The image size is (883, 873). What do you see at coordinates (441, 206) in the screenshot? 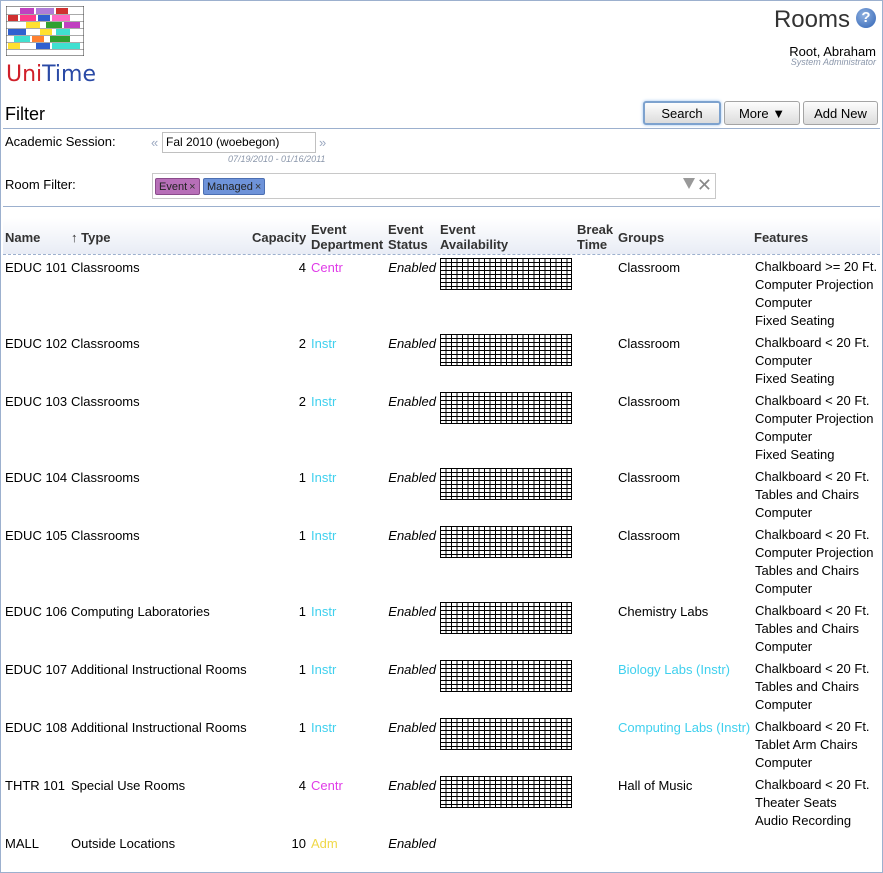
I see `table-divider` at bounding box center [441, 206].